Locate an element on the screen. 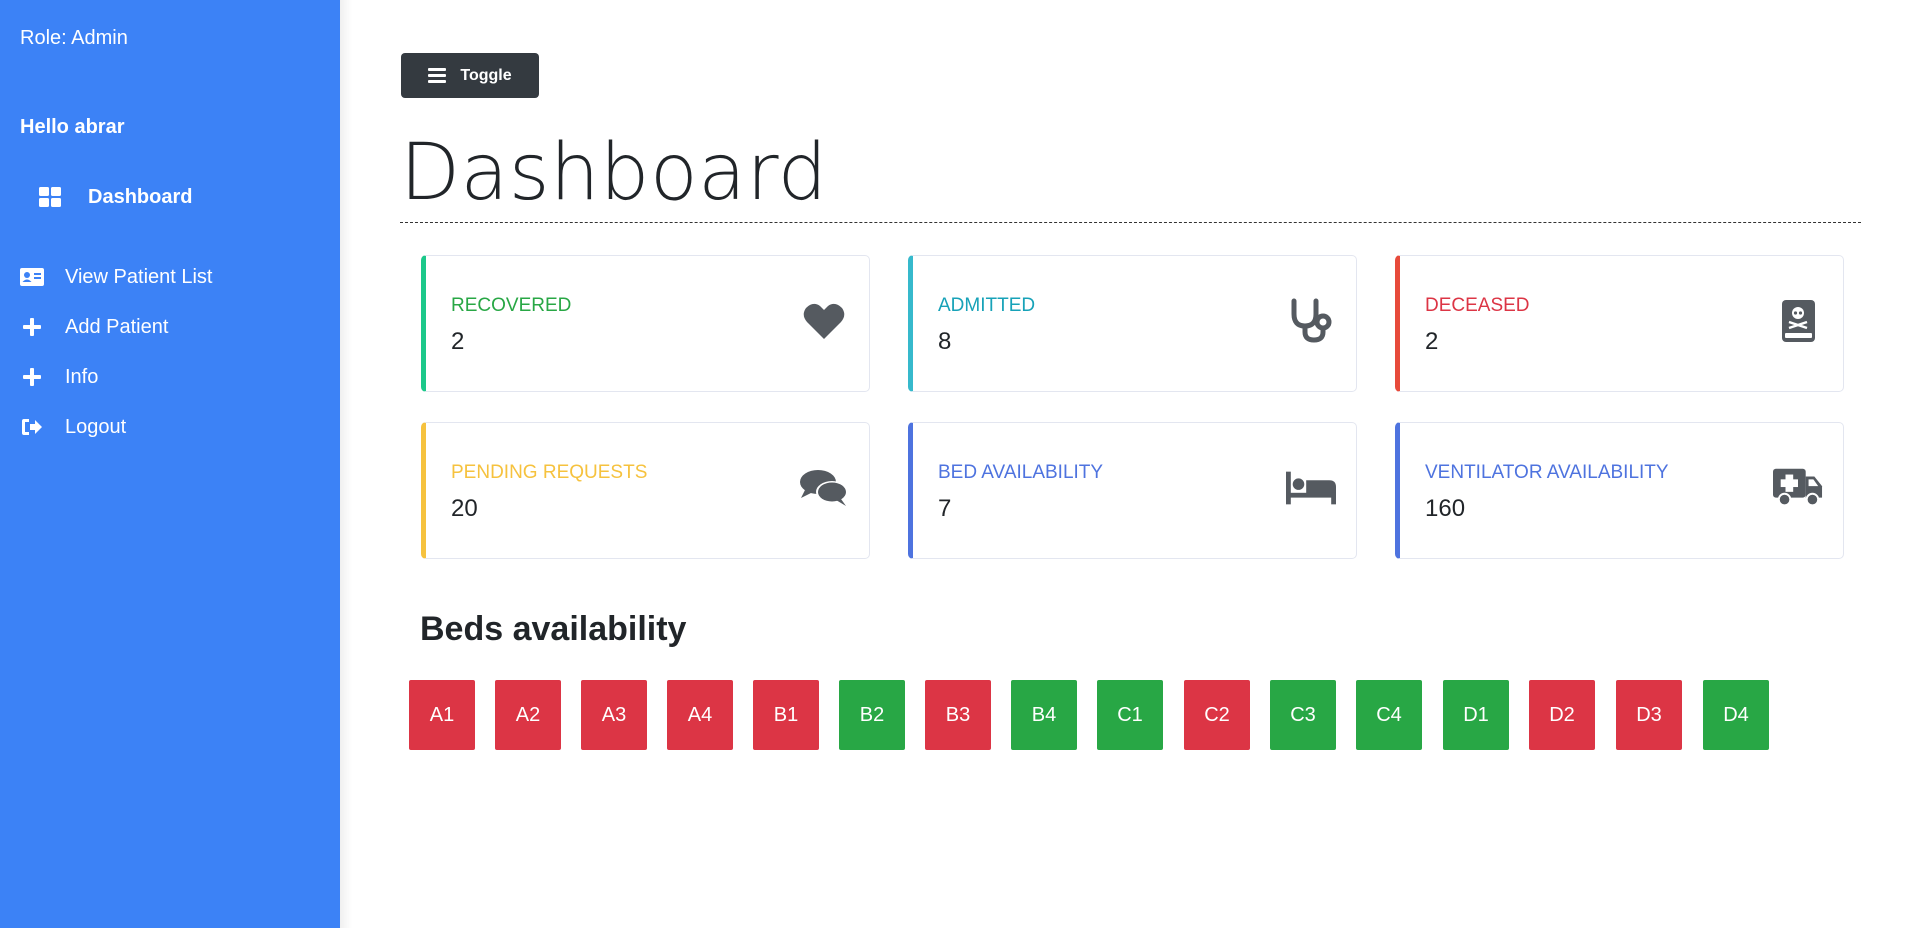 This screenshot has width=1920, height=928. bed-tile: D4 is located at coordinates (1736, 715).